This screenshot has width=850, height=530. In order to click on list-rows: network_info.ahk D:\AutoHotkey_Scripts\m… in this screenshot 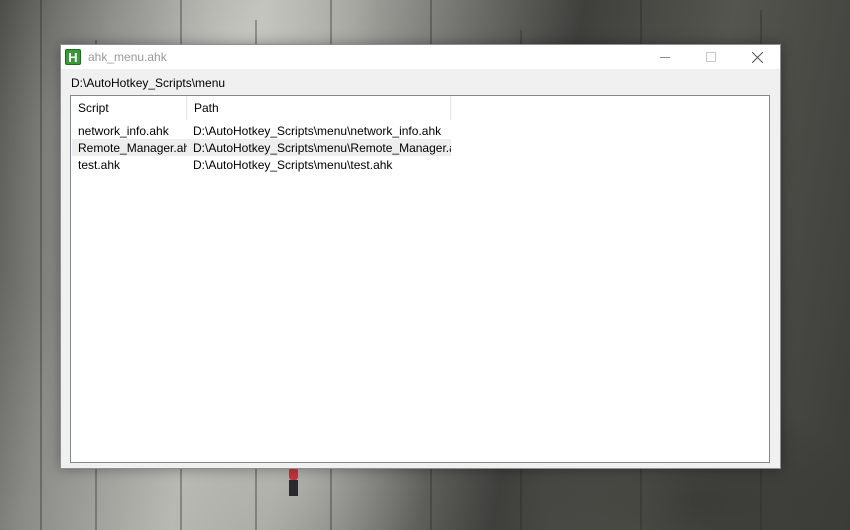, I will do `click(261, 147)`.